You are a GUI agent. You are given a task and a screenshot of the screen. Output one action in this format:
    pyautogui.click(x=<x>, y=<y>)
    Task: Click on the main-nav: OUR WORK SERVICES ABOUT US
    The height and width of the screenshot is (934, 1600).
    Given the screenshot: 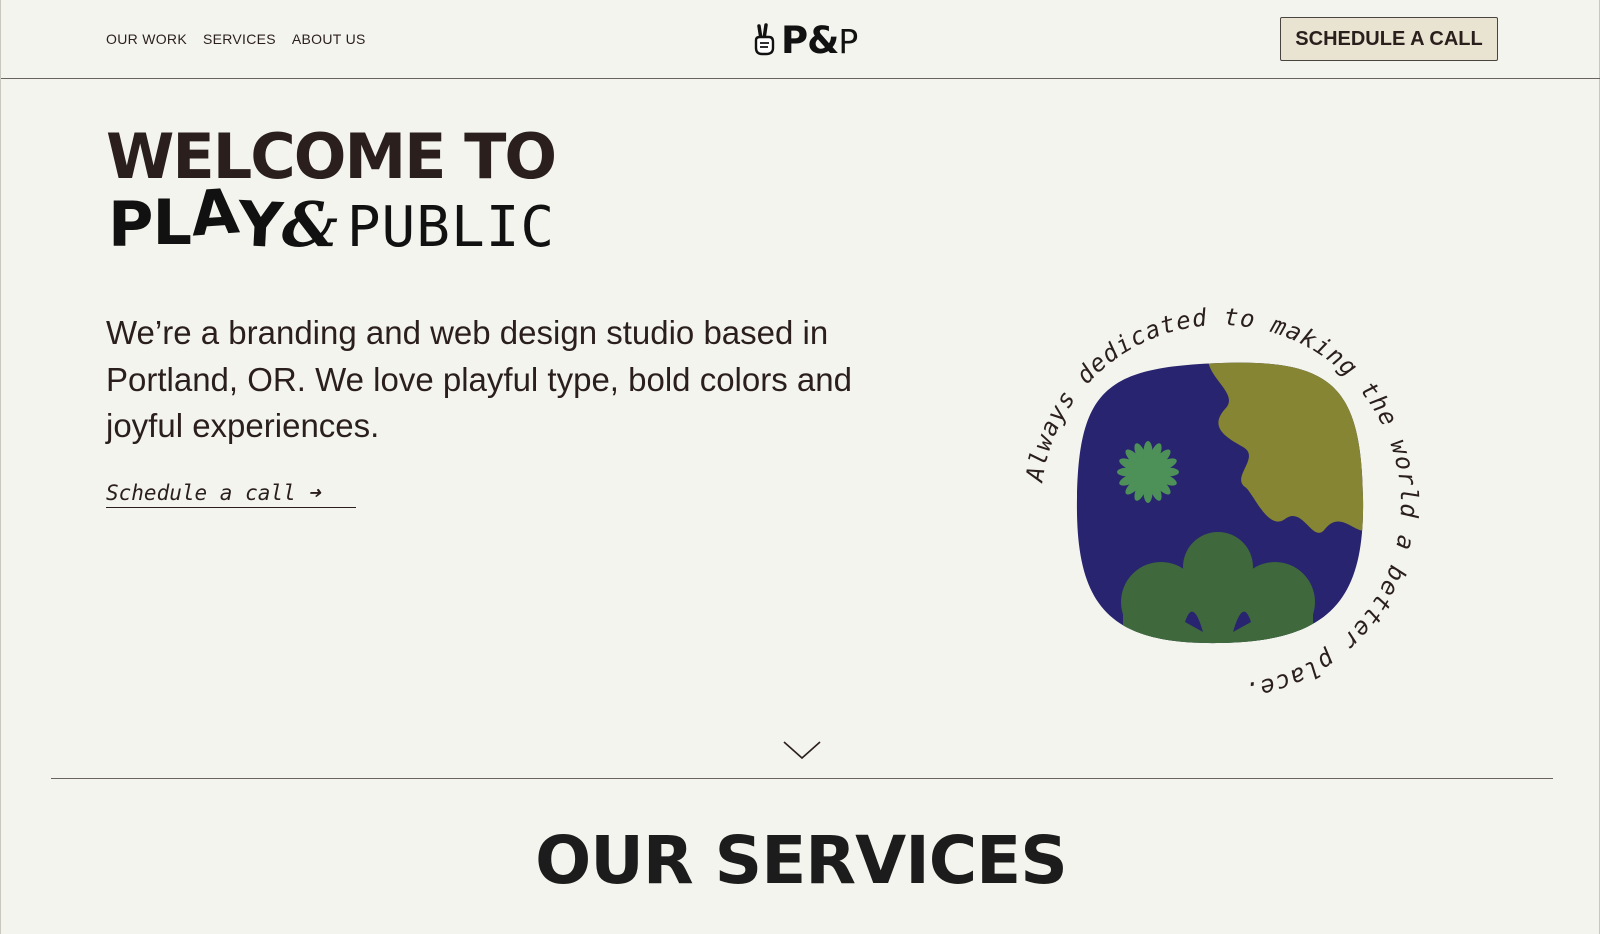 What is the action you would take?
    pyautogui.click(x=236, y=39)
    